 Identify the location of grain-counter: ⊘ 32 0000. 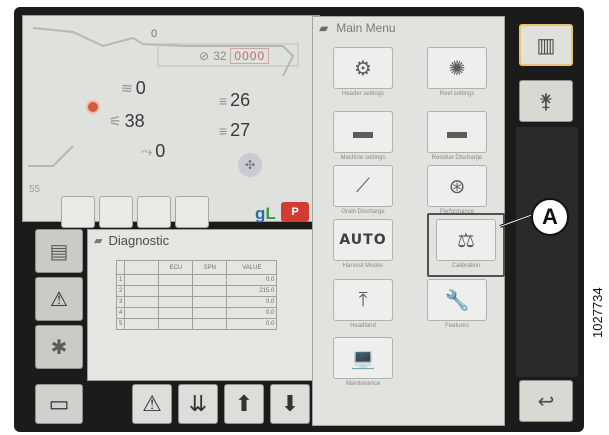
(234, 56).